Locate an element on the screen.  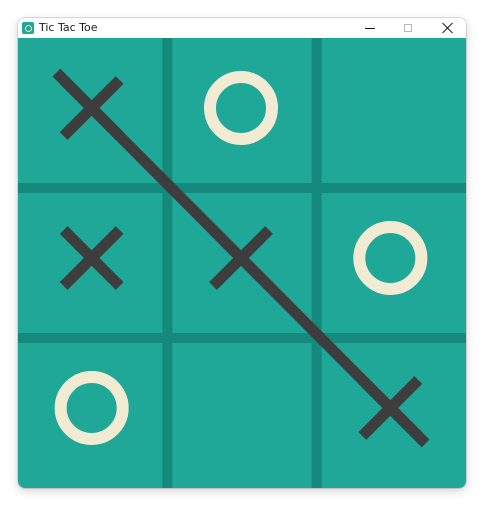
minimize-button is located at coordinates (370, 28).